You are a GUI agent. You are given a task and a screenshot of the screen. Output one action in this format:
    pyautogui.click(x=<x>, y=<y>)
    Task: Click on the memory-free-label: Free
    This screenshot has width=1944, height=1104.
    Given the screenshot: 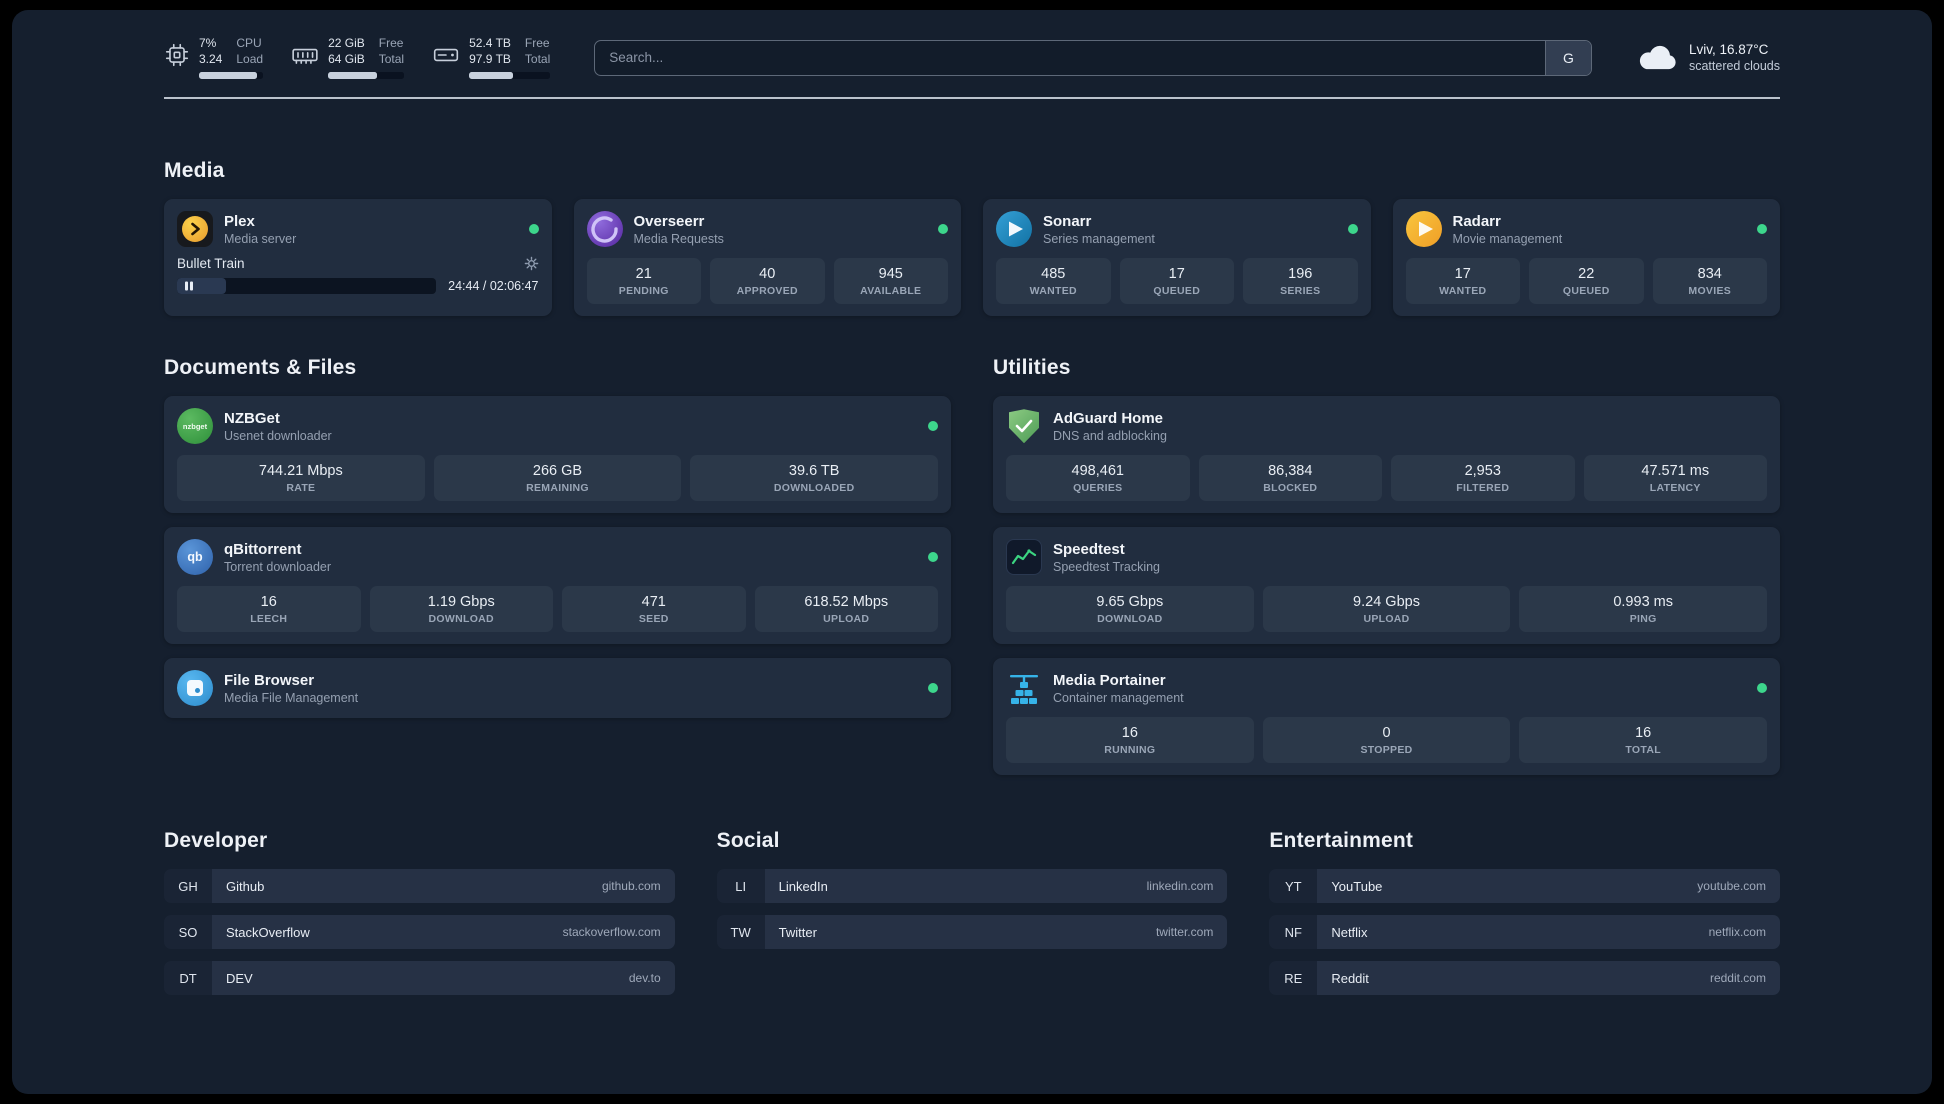 What is the action you would take?
    pyautogui.click(x=391, y=43)
    